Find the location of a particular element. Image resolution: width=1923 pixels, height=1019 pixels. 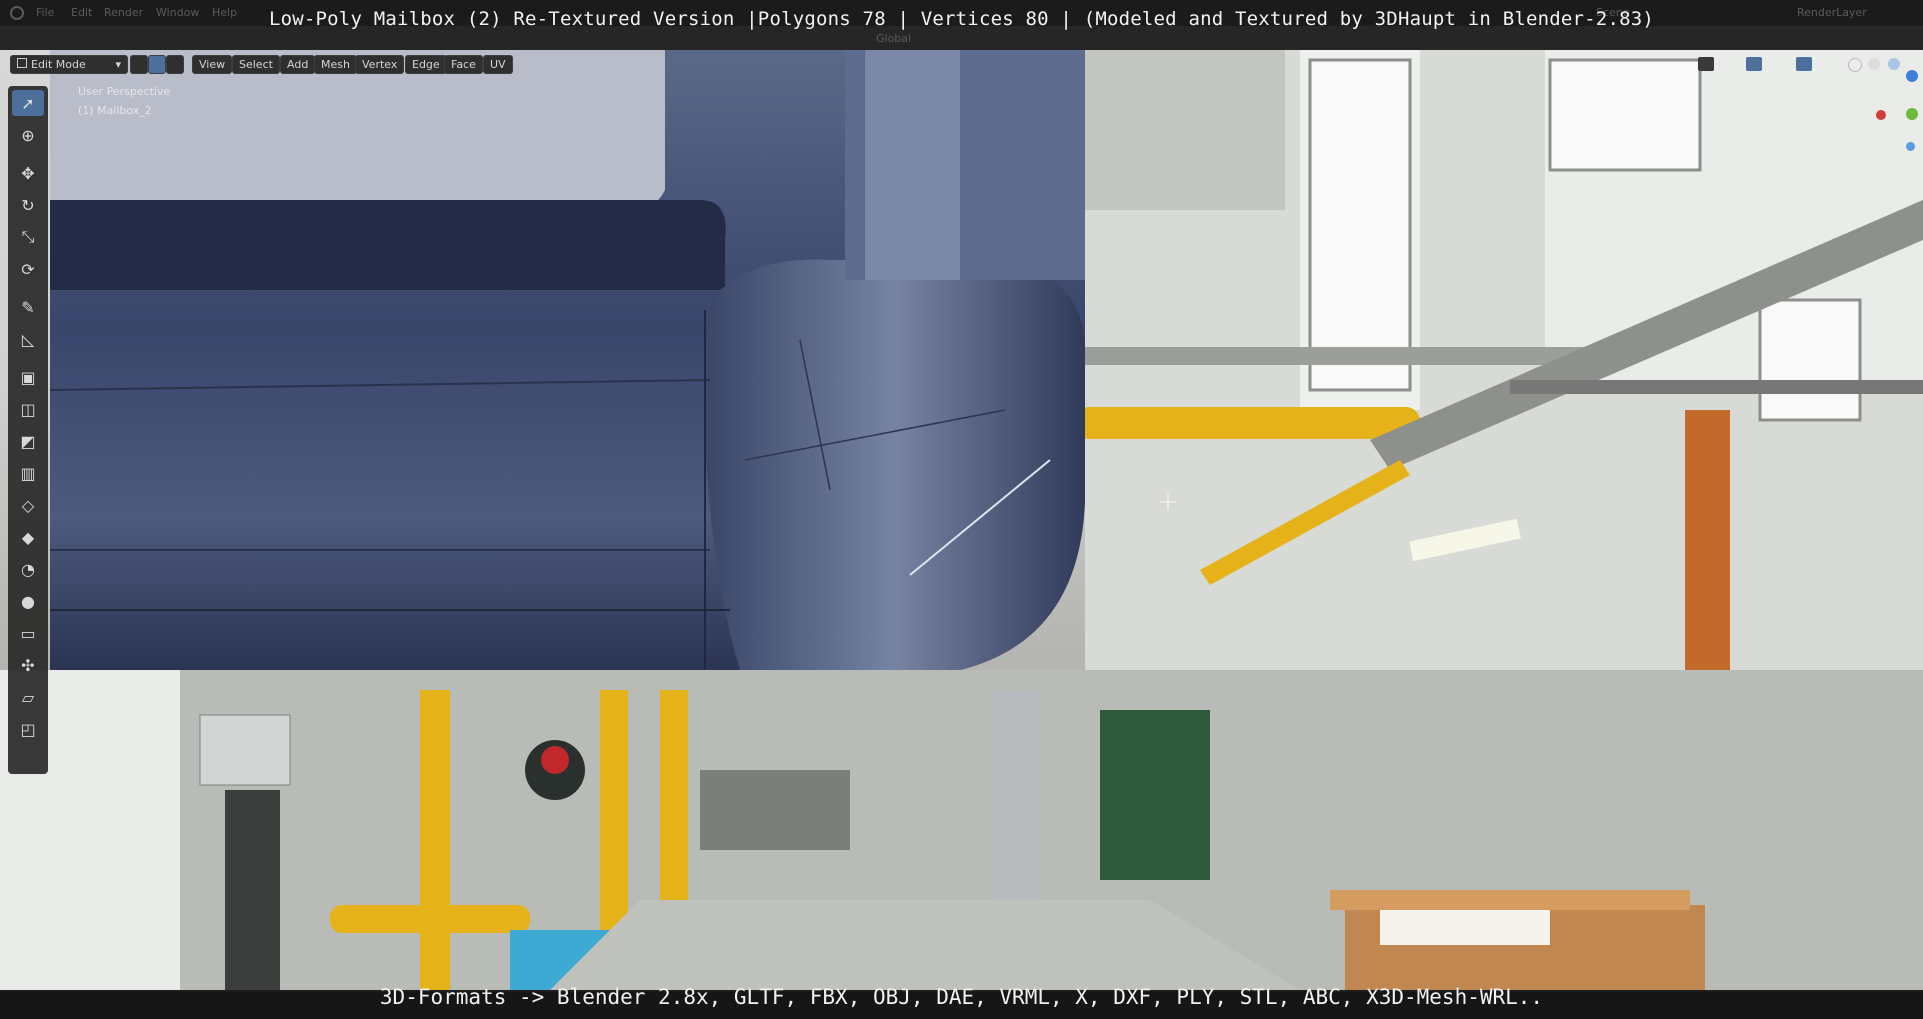

inset-tool: ◫ is located at coordinates (28, 409).